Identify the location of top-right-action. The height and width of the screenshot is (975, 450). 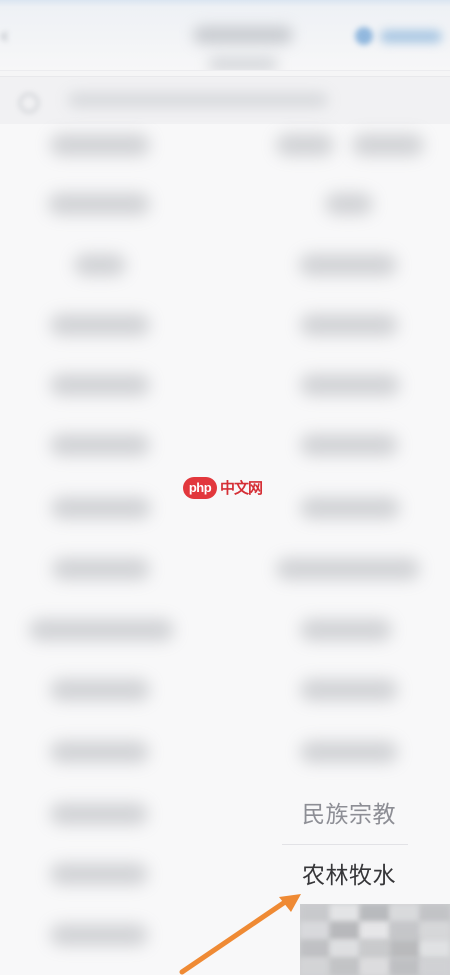
(400, 37).